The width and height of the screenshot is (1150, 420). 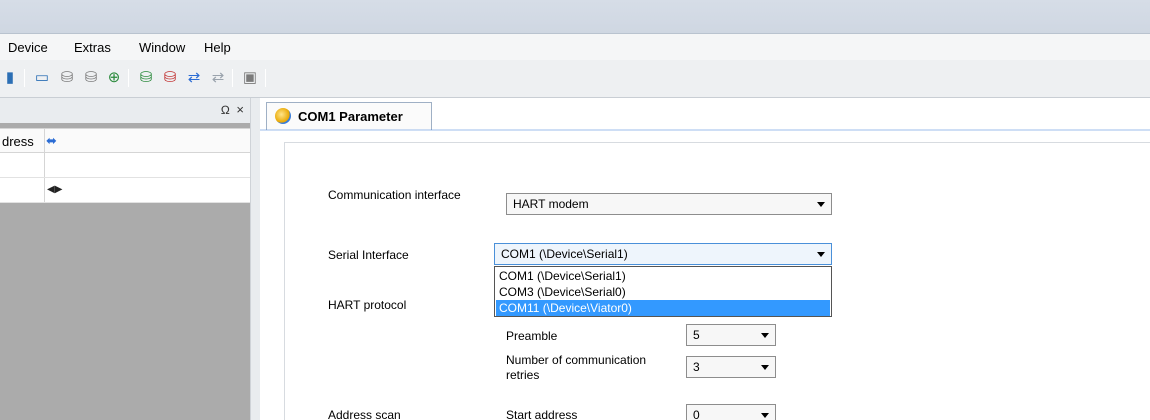 I want to click on menu-extras: Extras, so click(x=92, y=47).